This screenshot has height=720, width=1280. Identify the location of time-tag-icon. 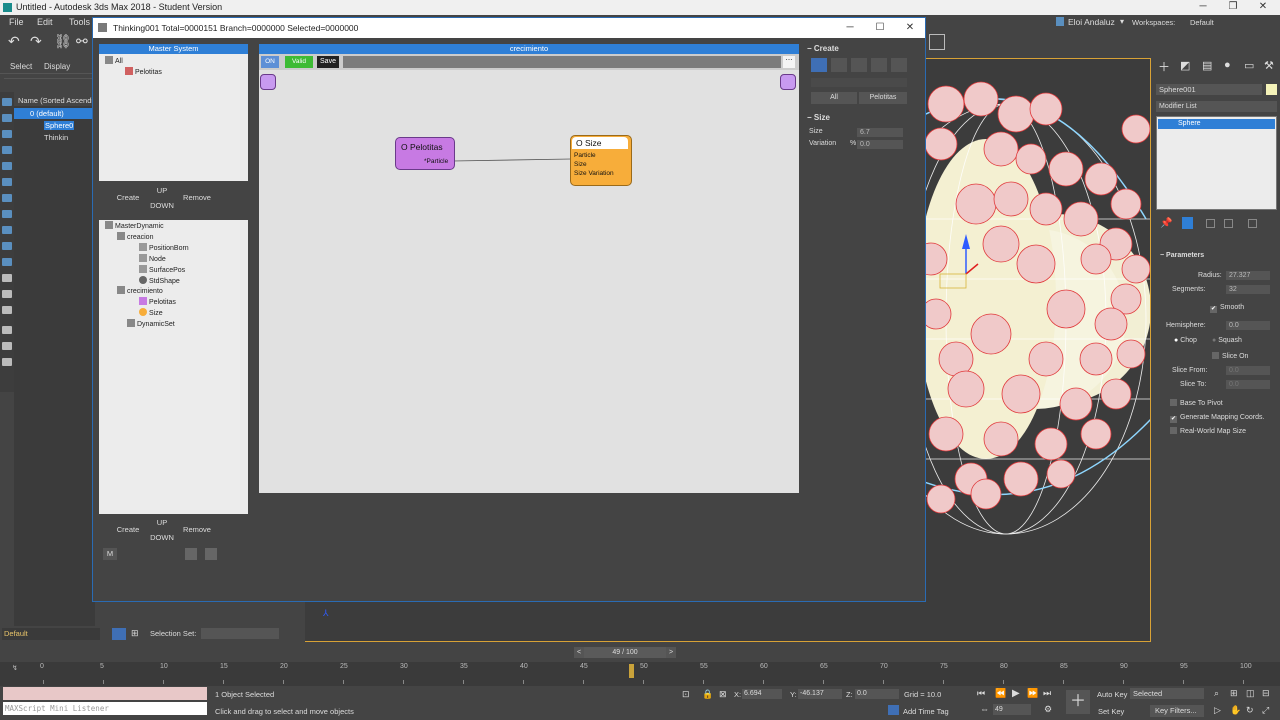
(893, 710).